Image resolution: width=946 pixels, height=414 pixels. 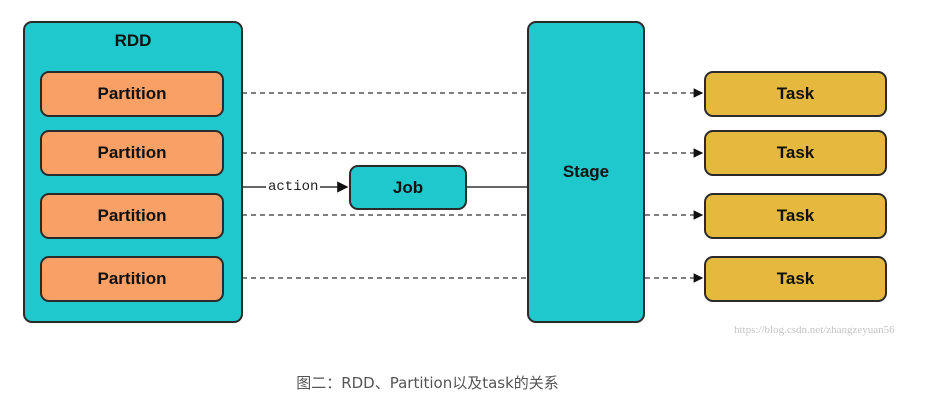 What do you see at coordinates (293, 187) in the screenshot?
I see `action-label: action` at bounding box center [293, 187].